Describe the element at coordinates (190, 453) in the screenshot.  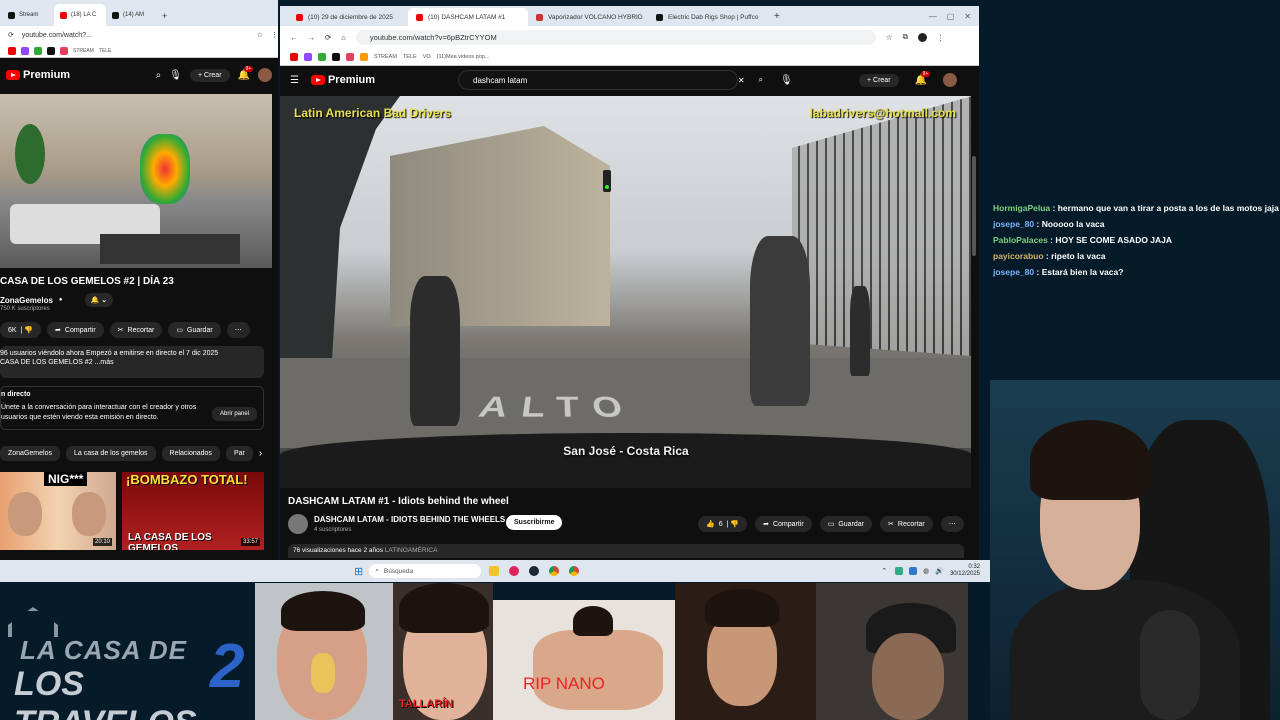
I see `chip-relacionados: Relacionados` at that location.